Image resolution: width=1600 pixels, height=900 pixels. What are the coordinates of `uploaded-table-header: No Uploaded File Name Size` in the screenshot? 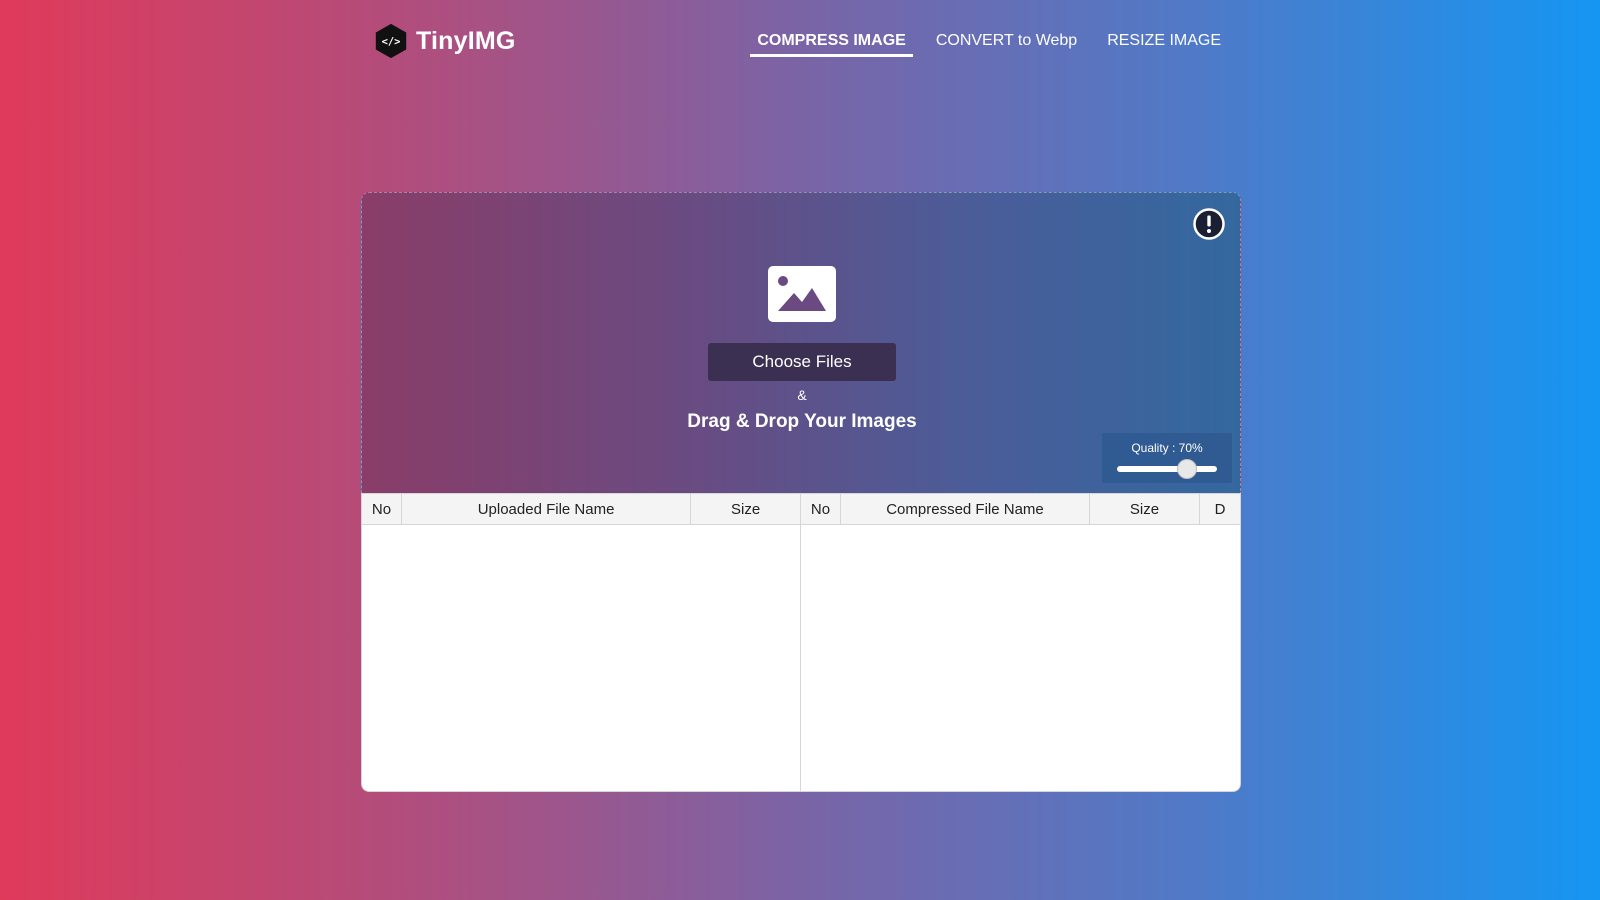 It's located at (581, 509).